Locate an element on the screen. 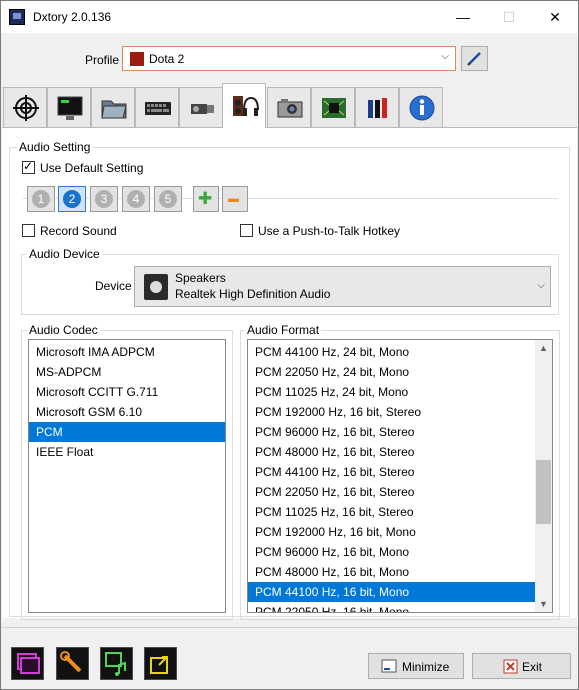 Image resolution: width=579 pixels, height=690 pixels. list-item: MS-ADPCM is located at coordinates (127, 372).